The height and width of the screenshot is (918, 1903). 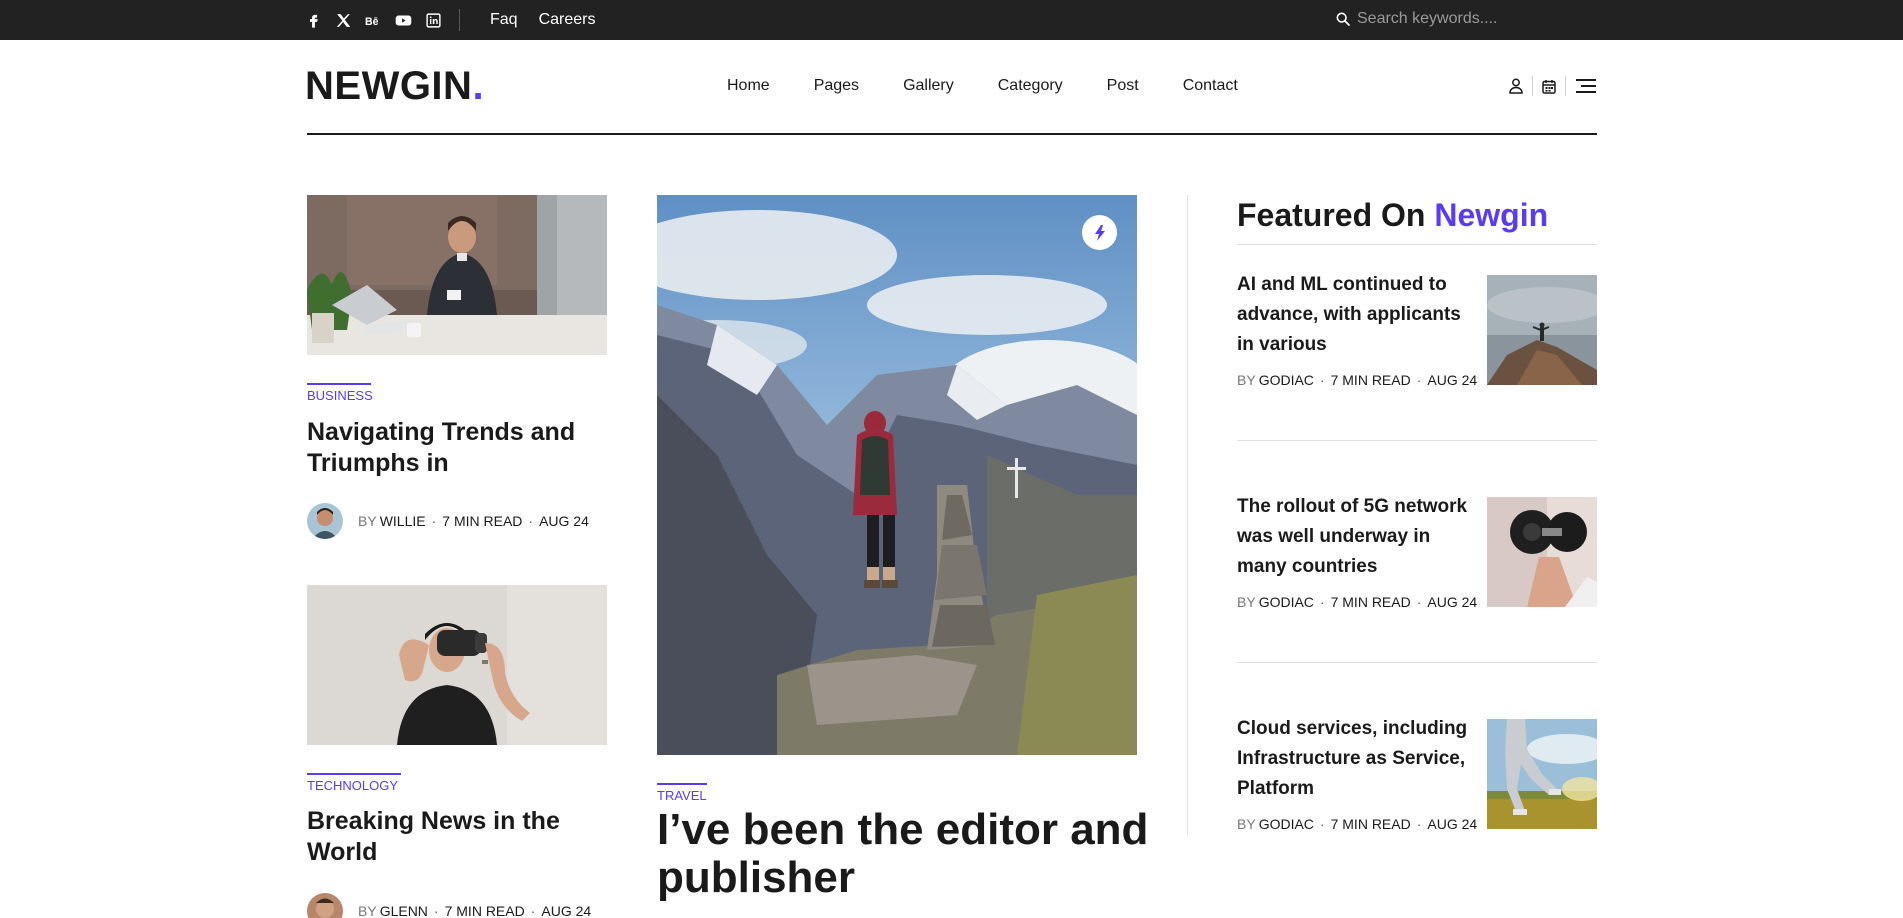 I want to click on svg-text: Bē, so click(x=372, y=21).